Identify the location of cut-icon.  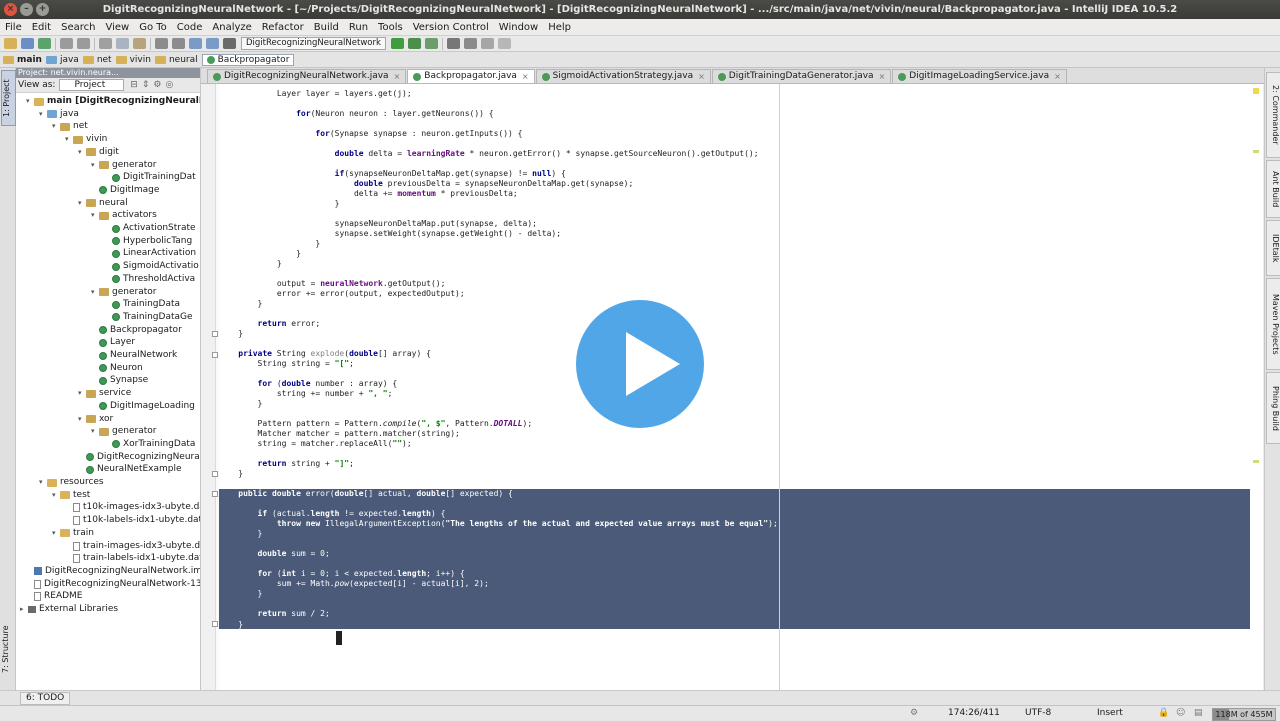
(105, 43).